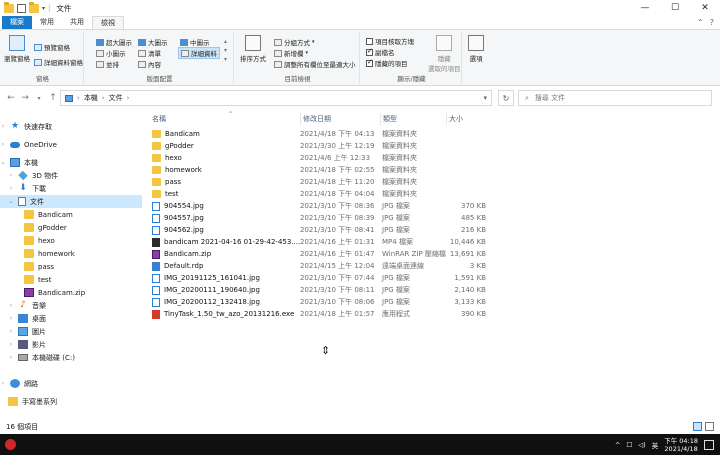 This screenshot has width=720, height=455. Describe the element at coordinates (615, 98) in the screenshot. I see `search-box: ⌕ 搜尋 文件` at that location.